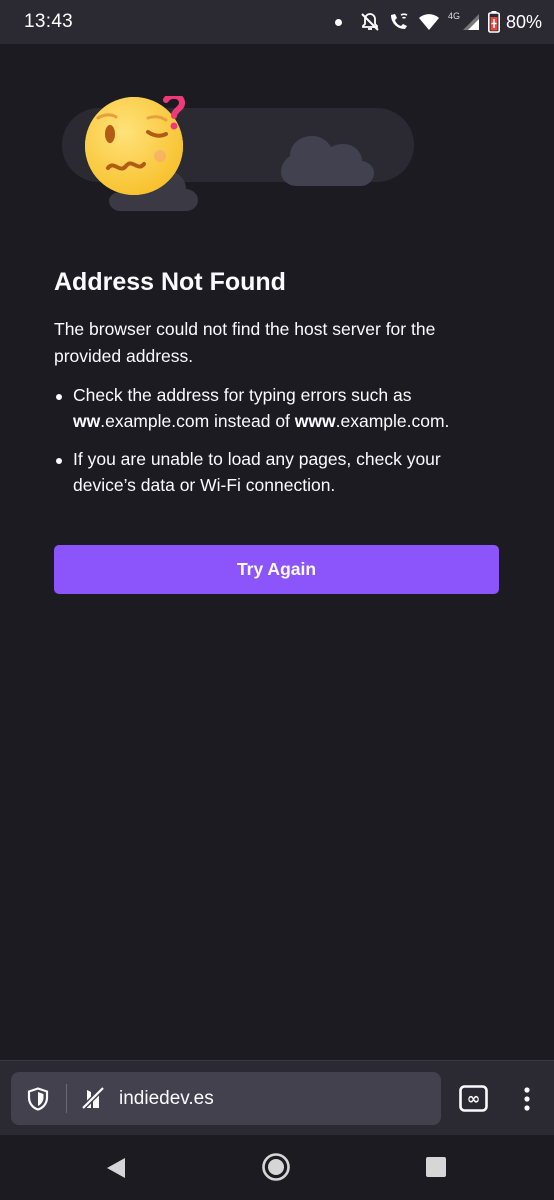  I want to click on wifi-call-icon, so click(399, 22).